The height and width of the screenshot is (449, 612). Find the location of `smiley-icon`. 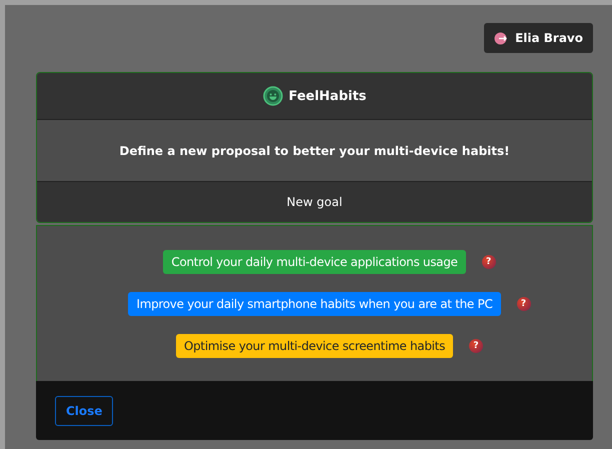

smiley-icon is located at coordinates (272, 96).